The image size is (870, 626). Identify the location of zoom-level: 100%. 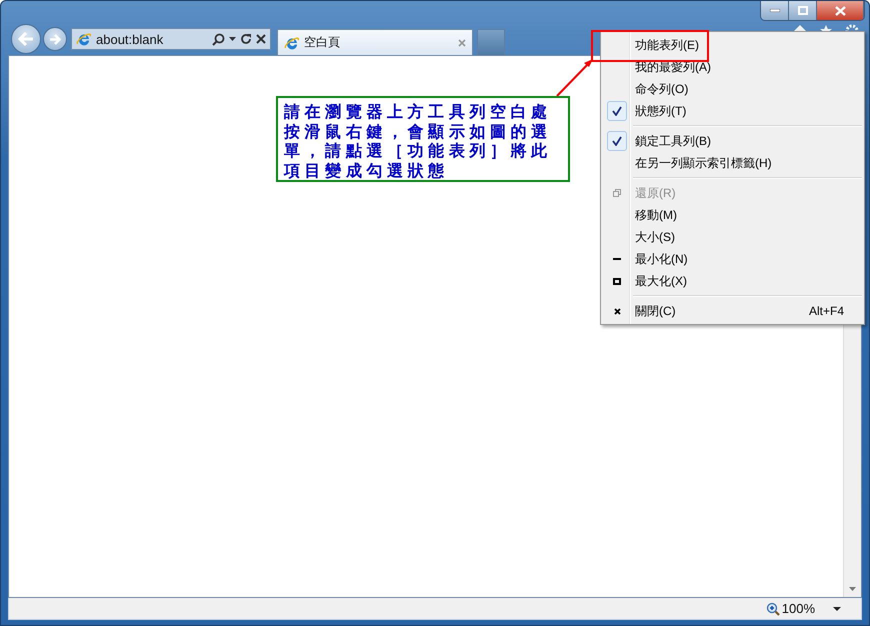
(798, 608).